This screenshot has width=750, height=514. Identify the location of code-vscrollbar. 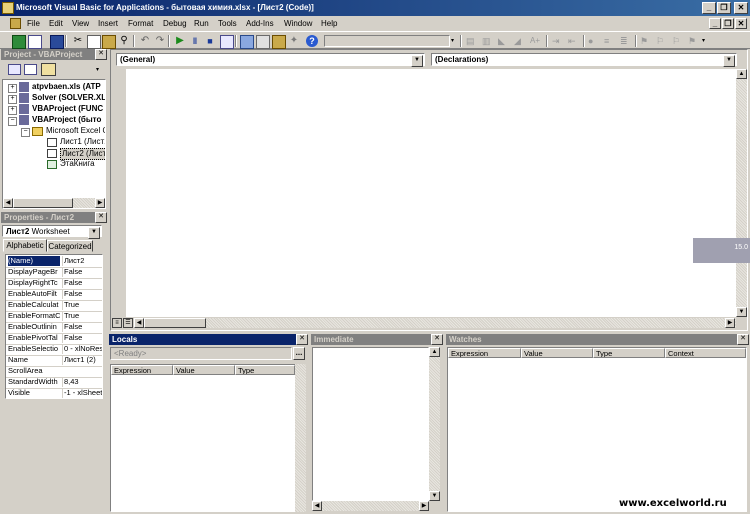
(741, 193).